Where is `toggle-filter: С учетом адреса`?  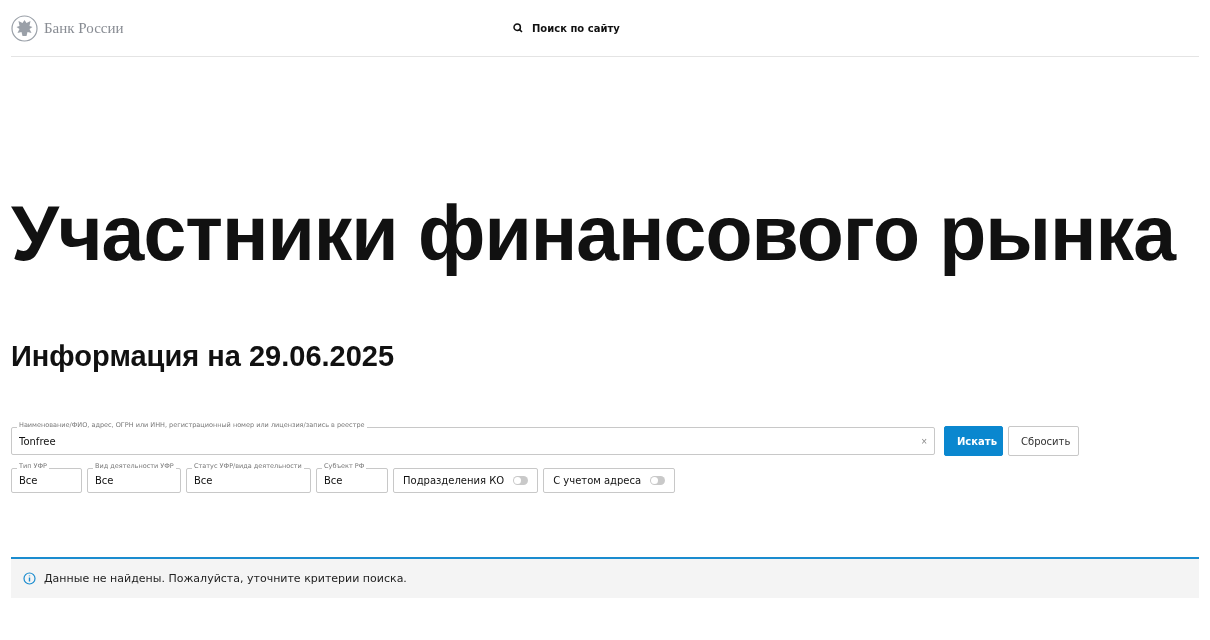
toggle-filter: С учетом адреса is located at coordinates (609, 480).